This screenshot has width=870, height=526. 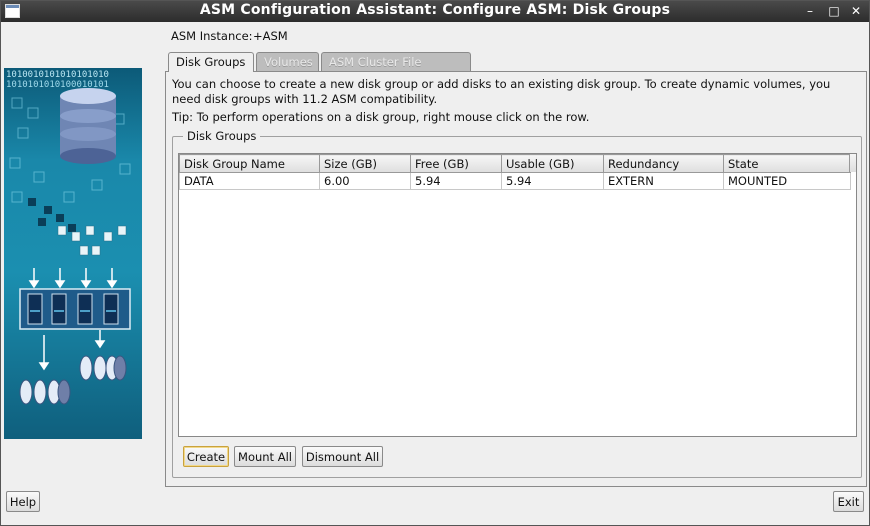 What do you see at coordinates (249, 163) in the screenshot?
I see `column-header-disk-group-name: Disk Group Name` at bounding box center [249, 163].